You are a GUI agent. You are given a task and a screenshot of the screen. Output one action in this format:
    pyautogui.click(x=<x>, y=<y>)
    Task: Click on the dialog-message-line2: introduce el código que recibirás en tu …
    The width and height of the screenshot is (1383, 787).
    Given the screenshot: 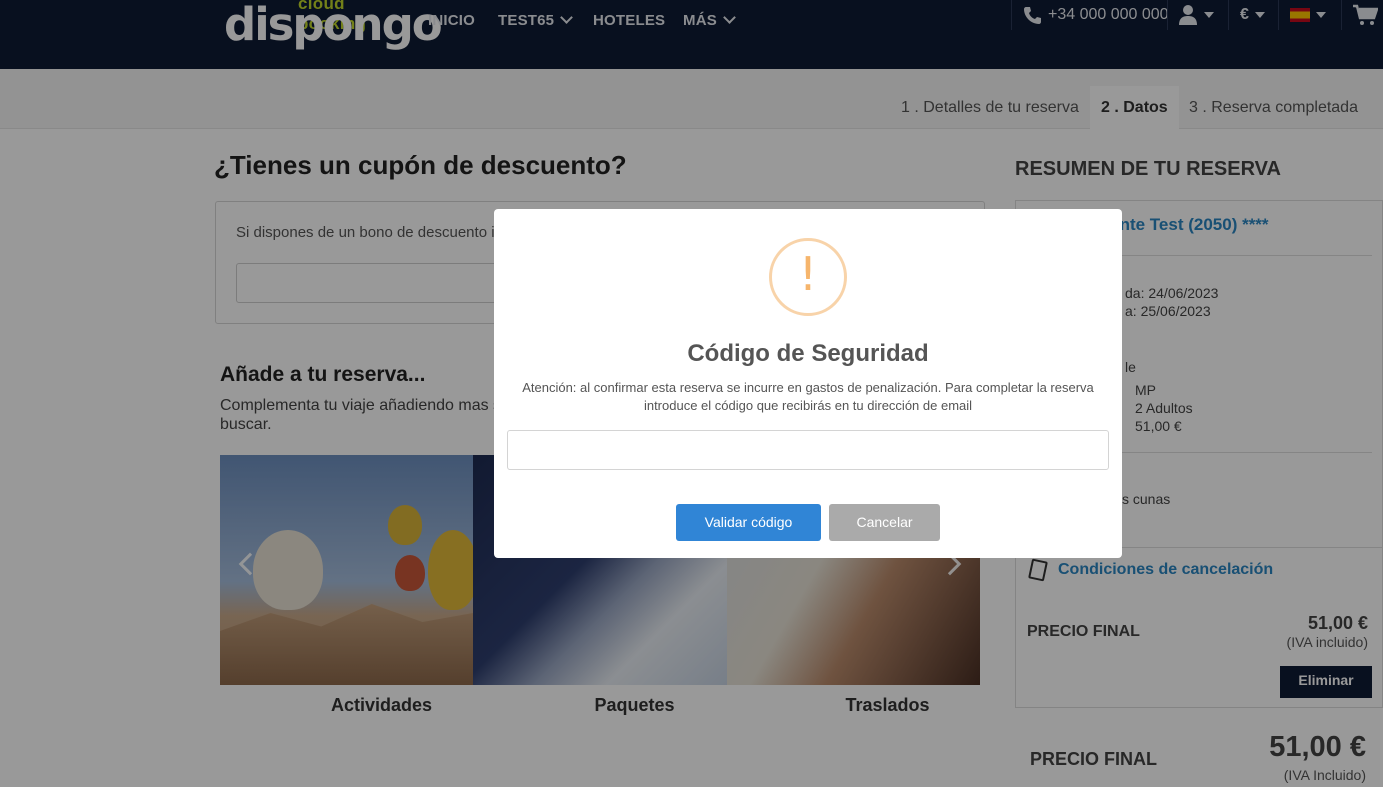 What is the action you would take?
    pyautogui.click(x=808, y=405)
    